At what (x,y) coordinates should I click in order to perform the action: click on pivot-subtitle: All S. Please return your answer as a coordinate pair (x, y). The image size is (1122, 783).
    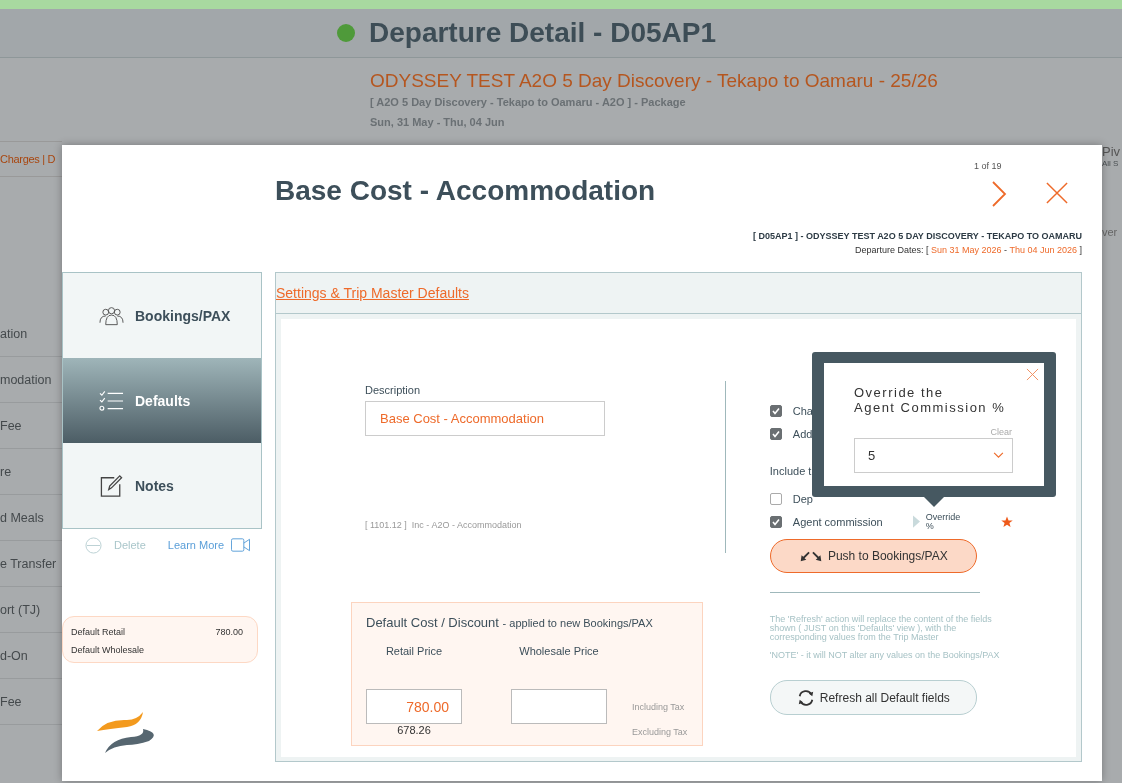
    Looking at the image, I should click on (1111, 163).